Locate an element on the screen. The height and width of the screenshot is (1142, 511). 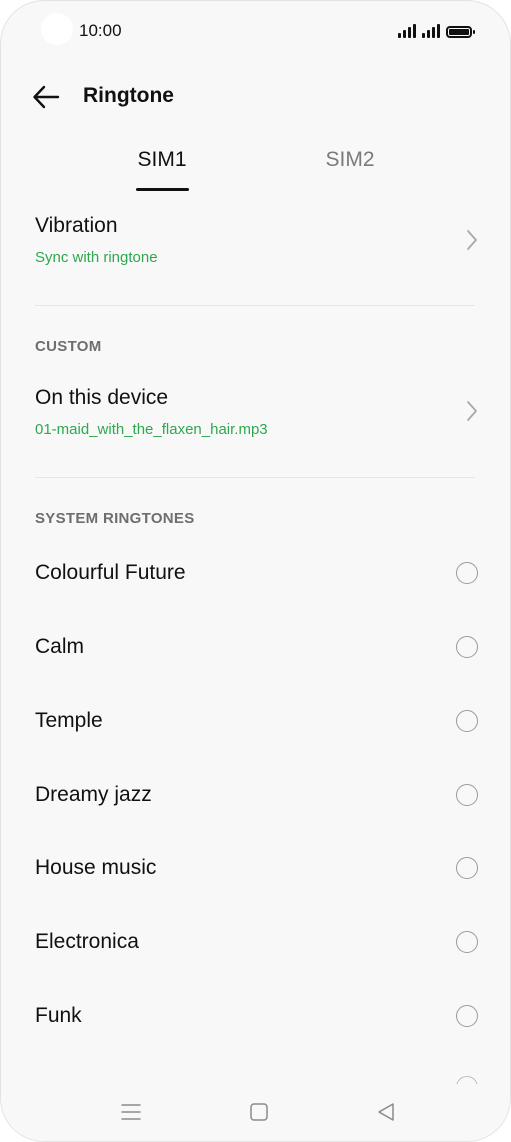
ringtone-item-calm: Calm is located at coordinates (255, 649).